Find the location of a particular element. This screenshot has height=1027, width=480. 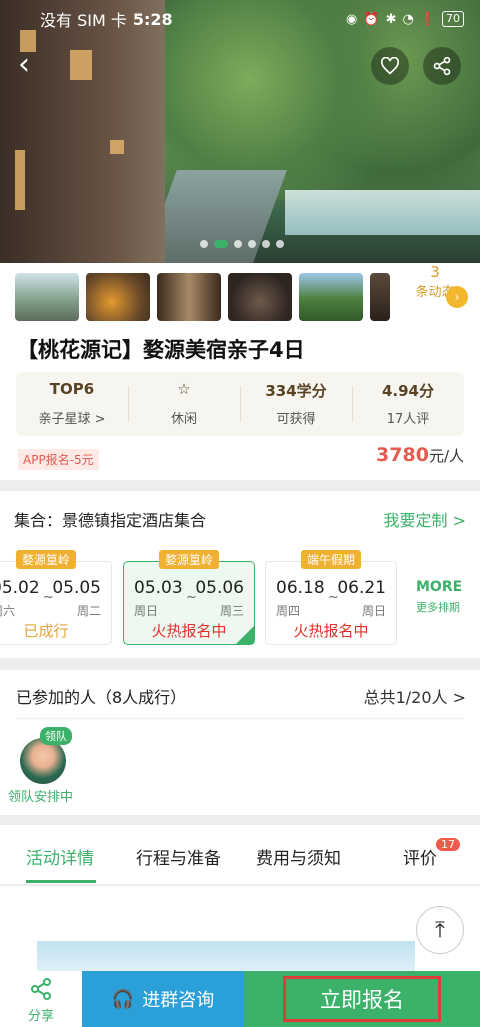

detail-content is located at coordinates (240, 933).